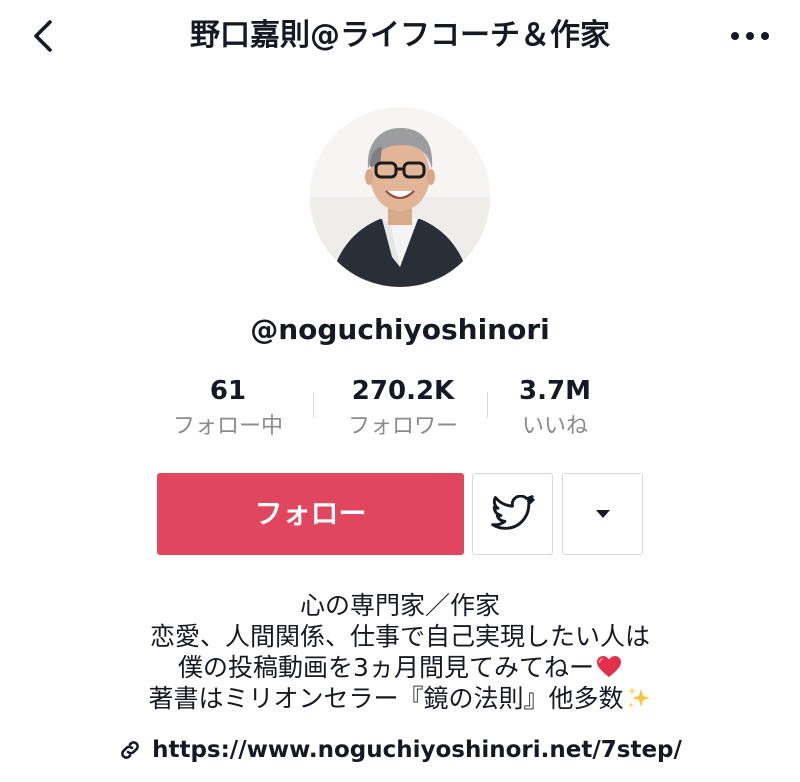 This screenshot has height=782, width=800. What do you see at coordinates (310, 514) in the screenshot?
I see `follow-button: フォロー` at bounding box center [310, 514].